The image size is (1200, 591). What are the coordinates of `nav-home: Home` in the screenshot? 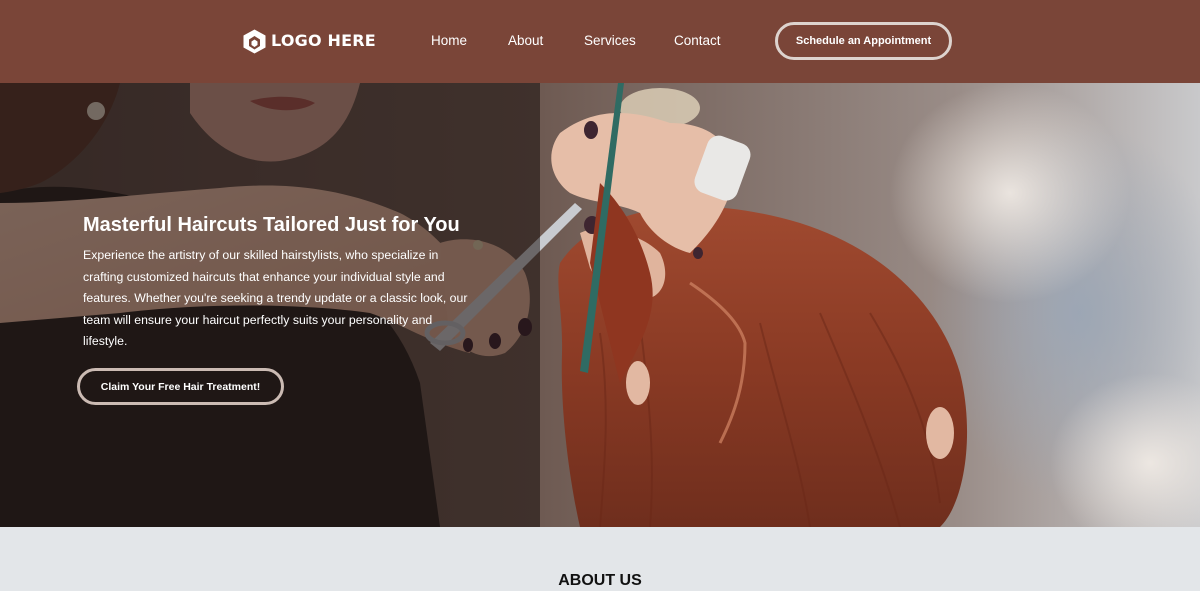 It's located at (449, 41).